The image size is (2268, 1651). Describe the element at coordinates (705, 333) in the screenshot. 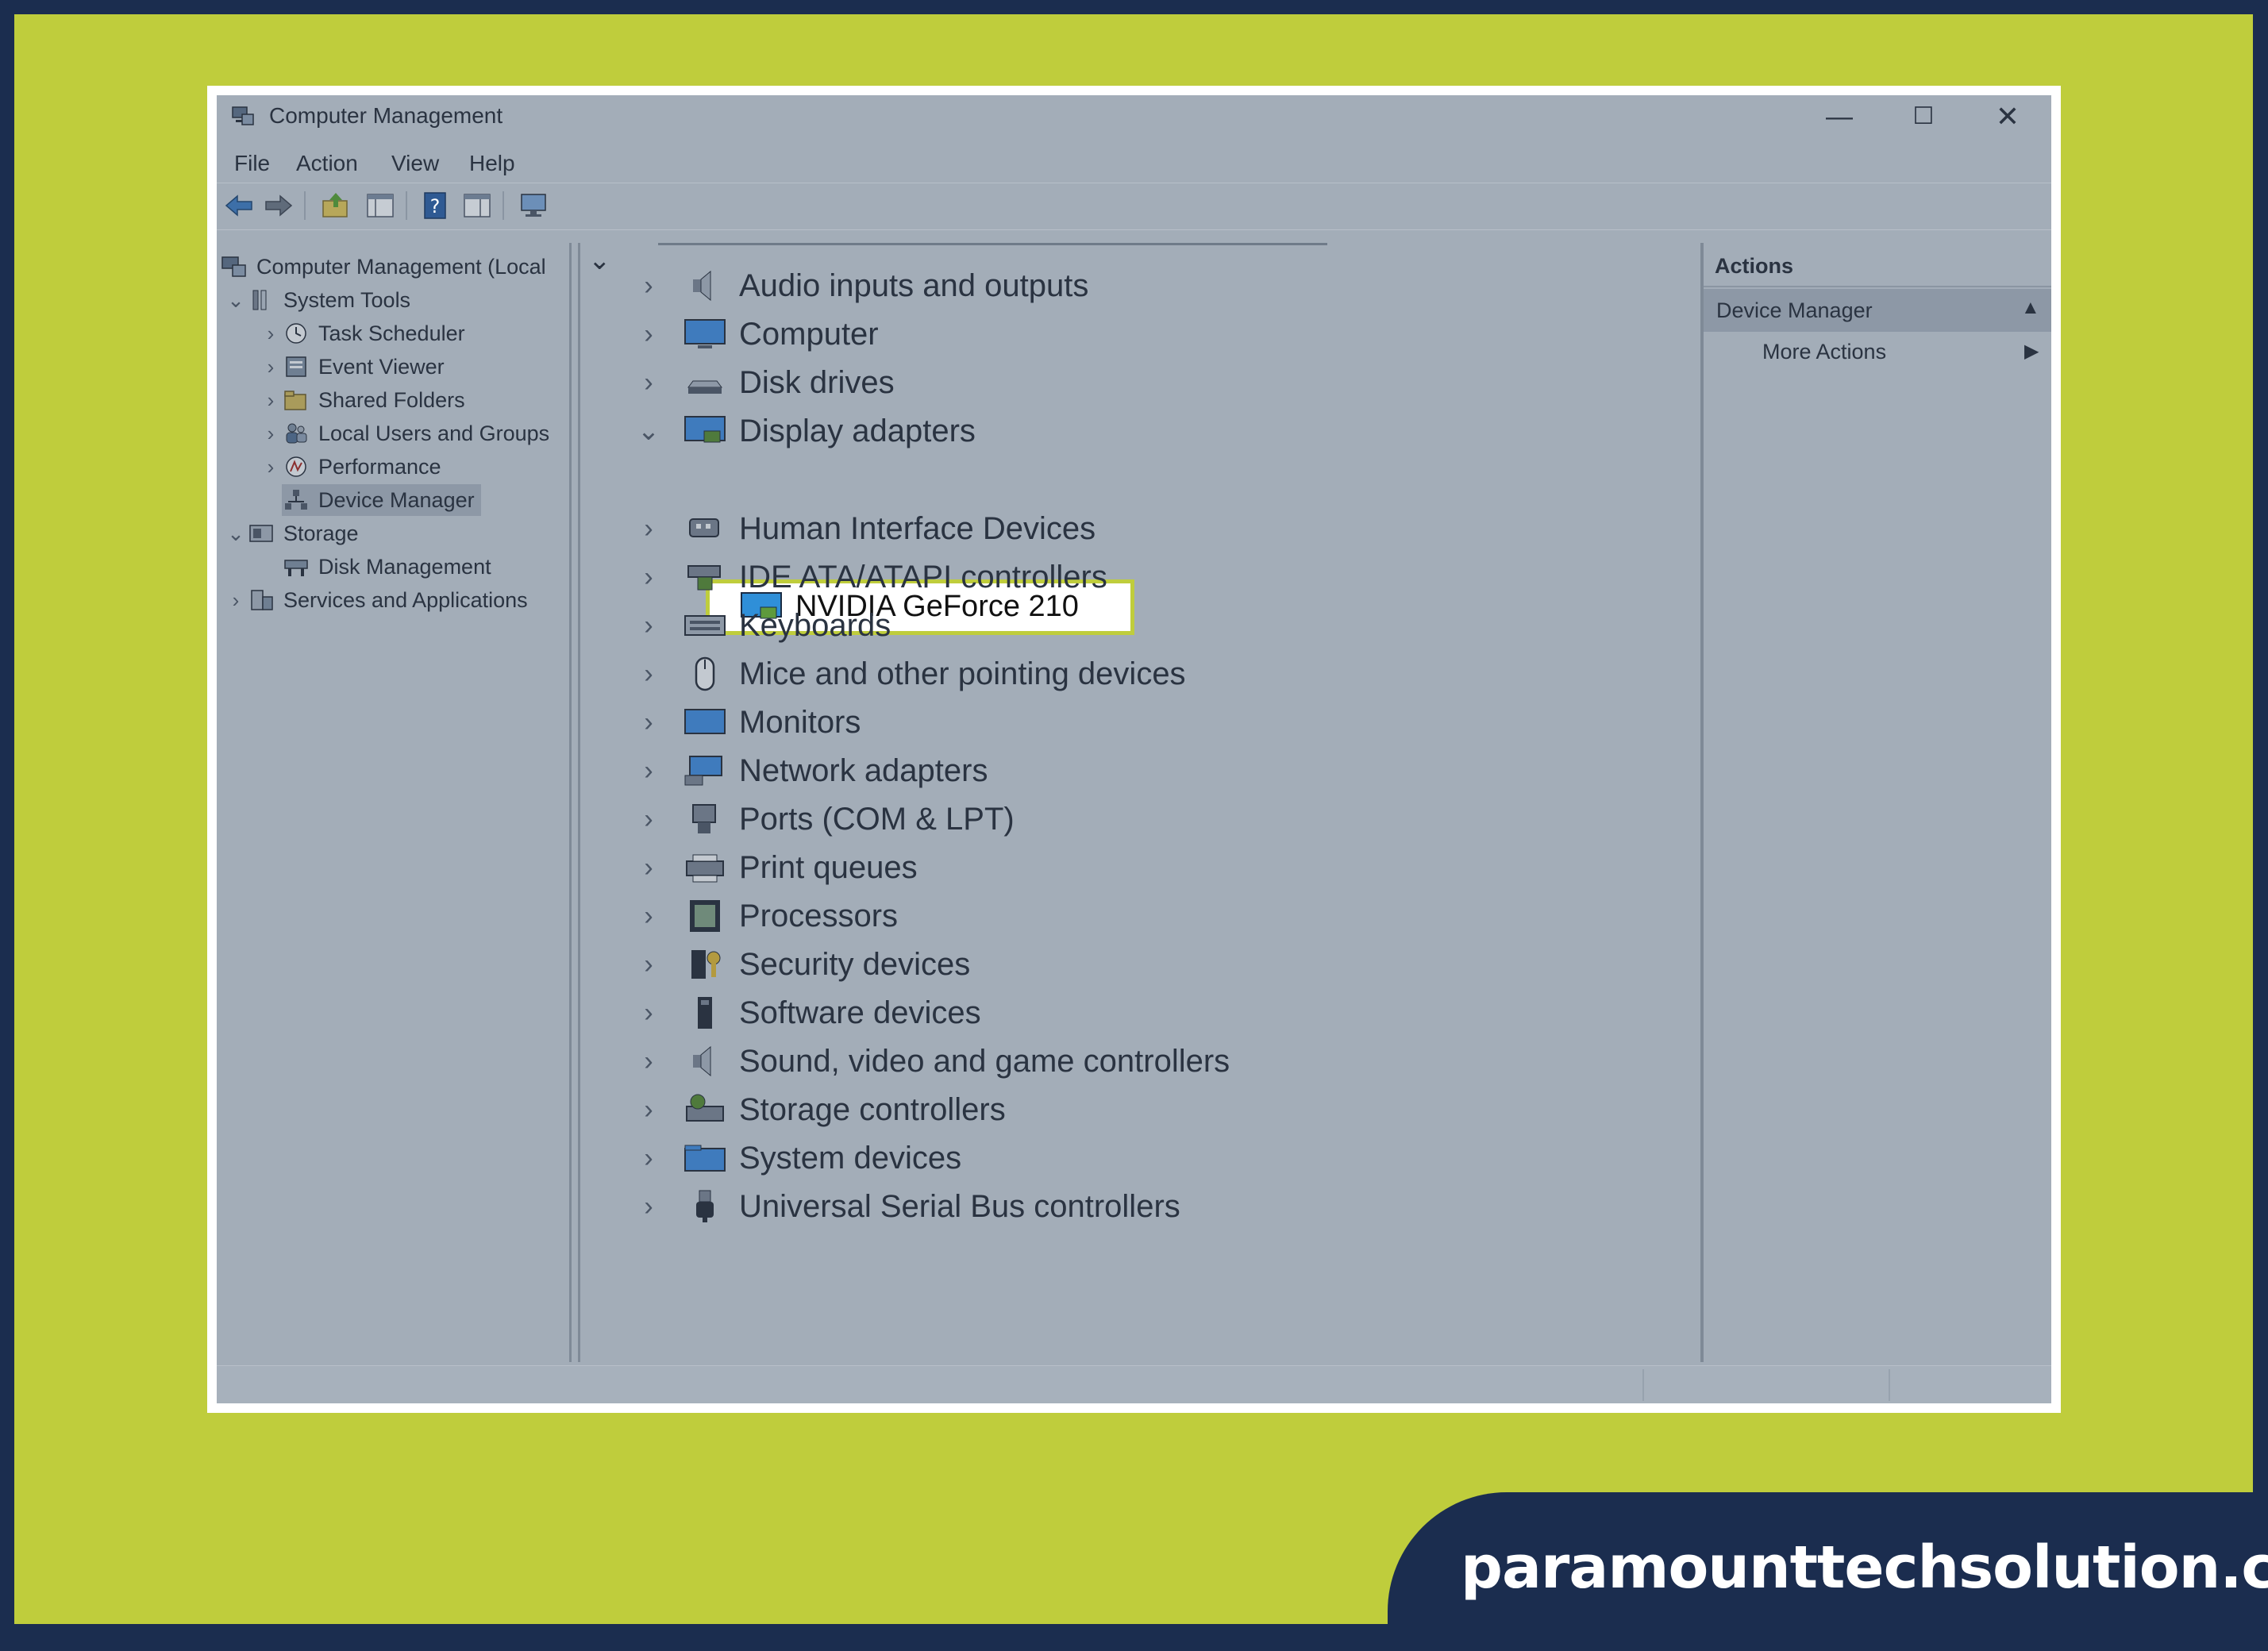

I see `monitor-icon` at that location.